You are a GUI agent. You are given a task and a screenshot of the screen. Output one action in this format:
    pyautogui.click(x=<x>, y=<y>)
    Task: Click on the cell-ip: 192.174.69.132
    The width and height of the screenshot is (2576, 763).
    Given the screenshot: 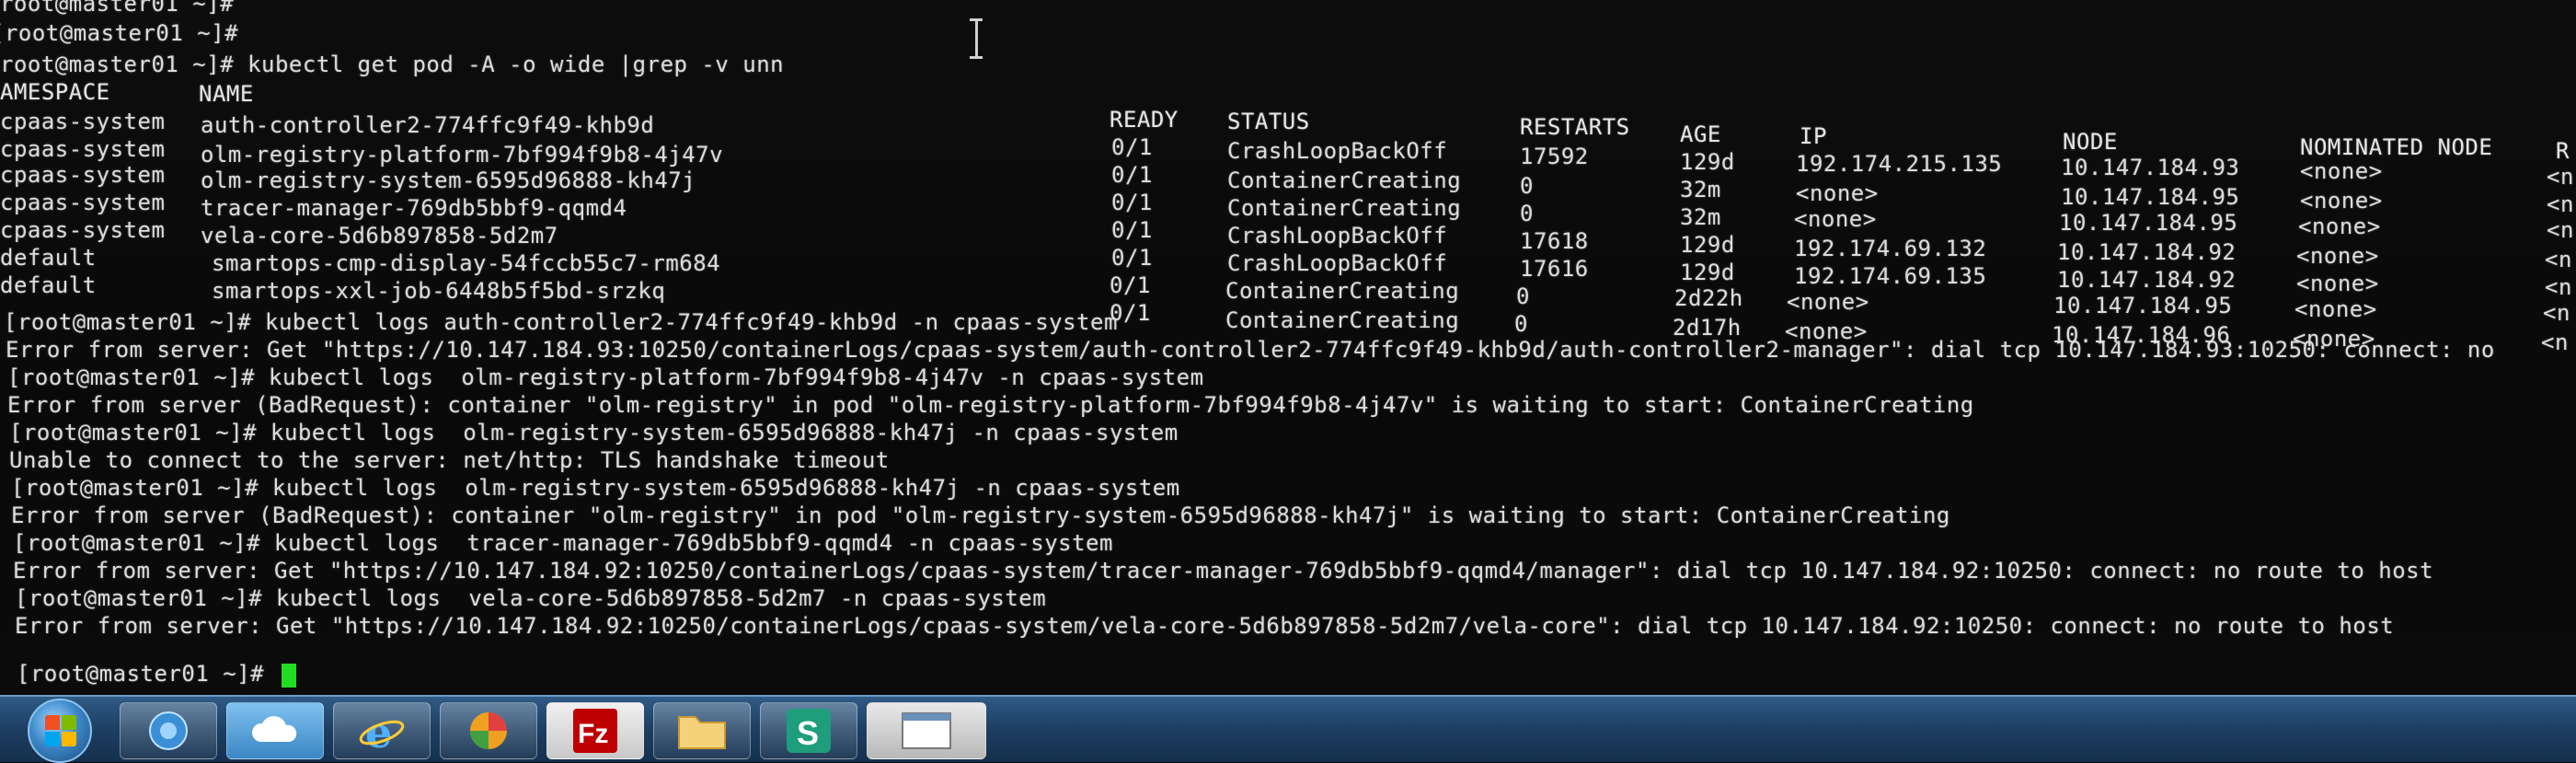 What is the action you would take?
    pyautogui.click(x=1890, y=249)
    